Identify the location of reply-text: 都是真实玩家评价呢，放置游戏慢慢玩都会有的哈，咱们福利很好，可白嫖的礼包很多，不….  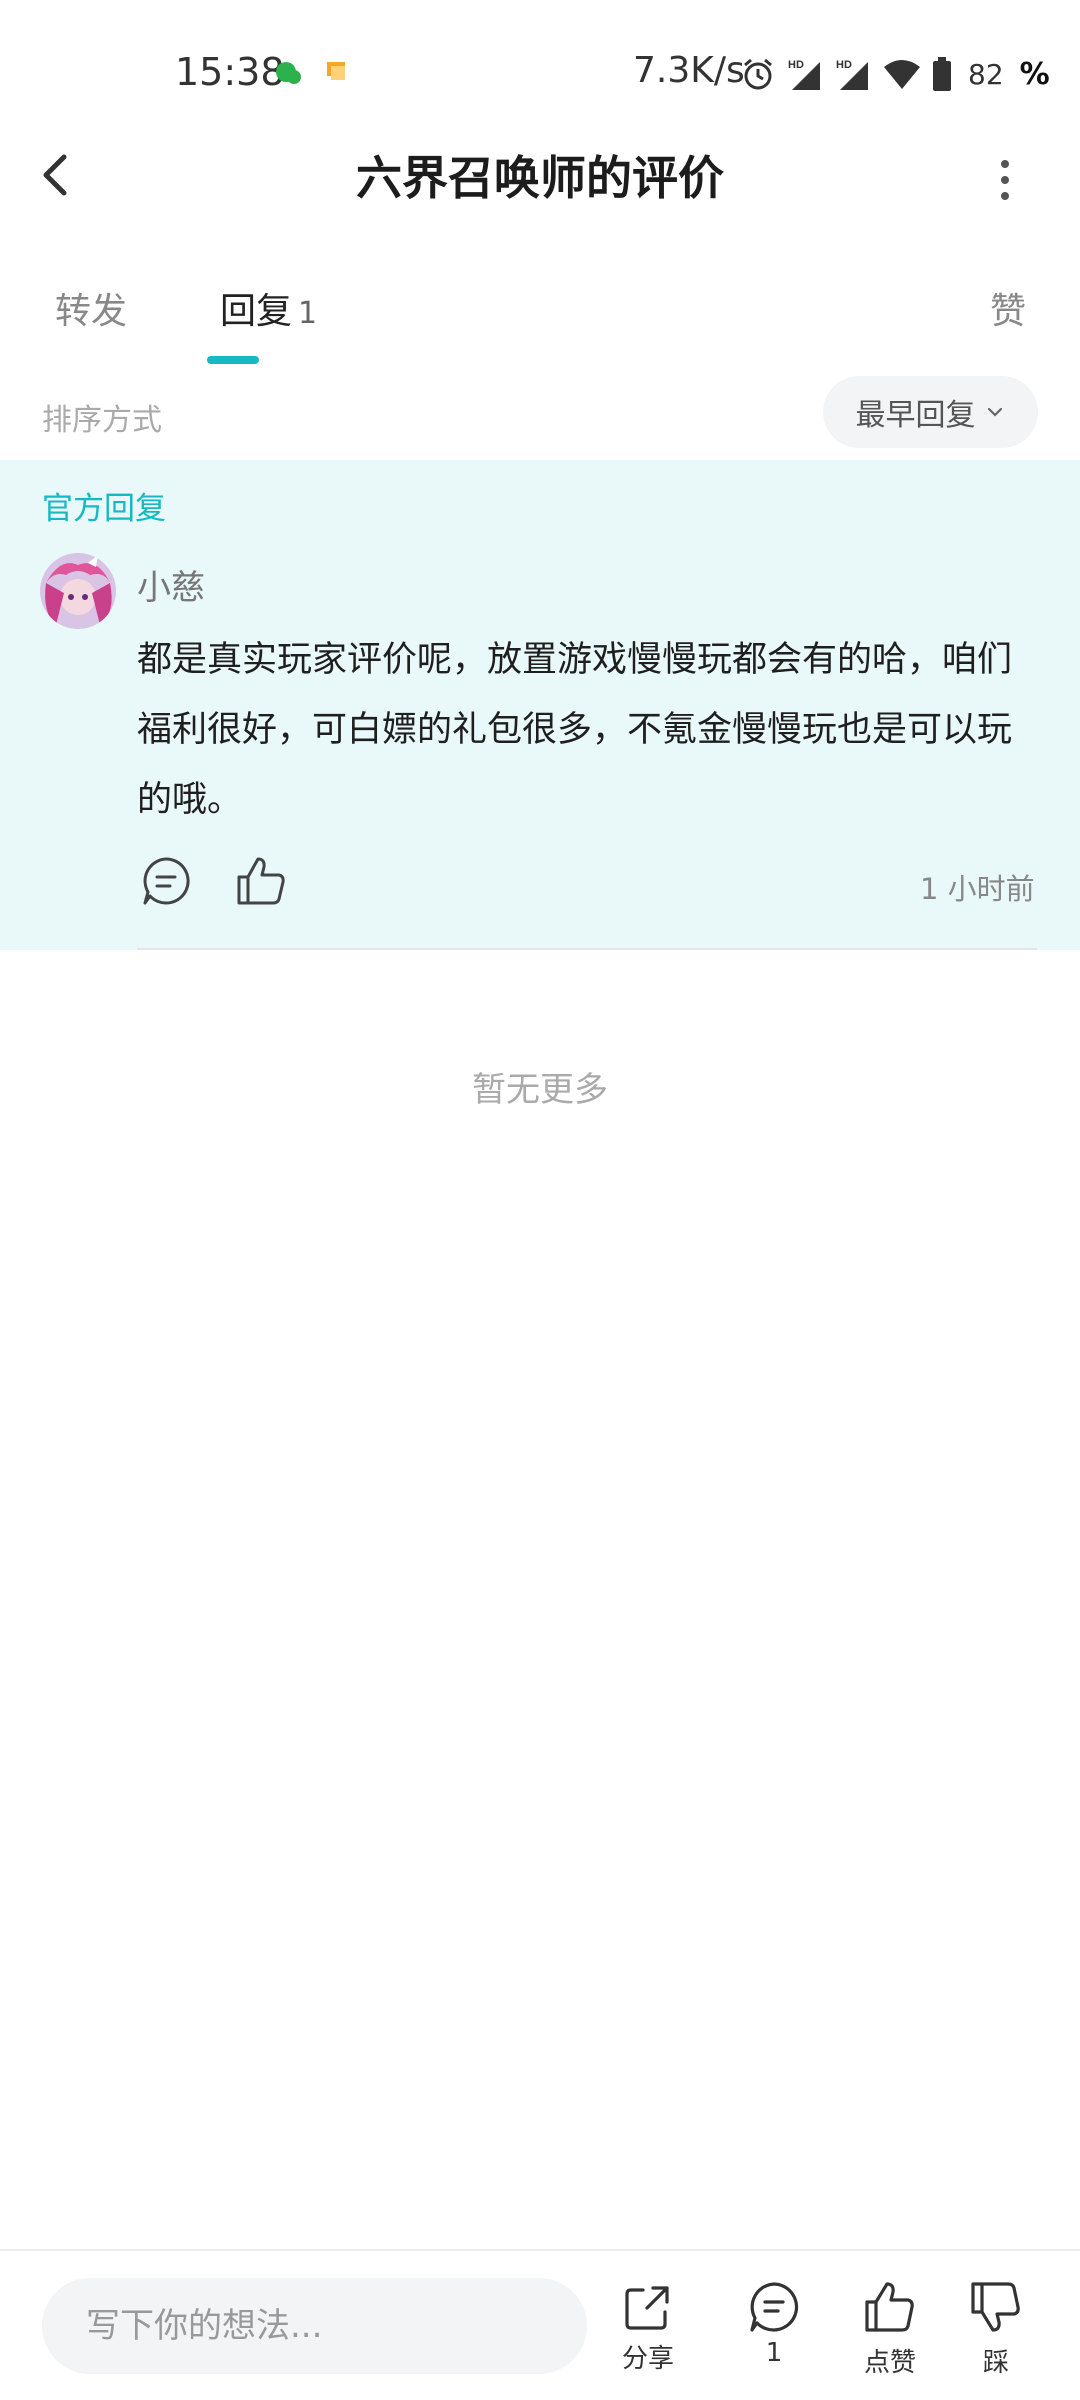
(575, 730).